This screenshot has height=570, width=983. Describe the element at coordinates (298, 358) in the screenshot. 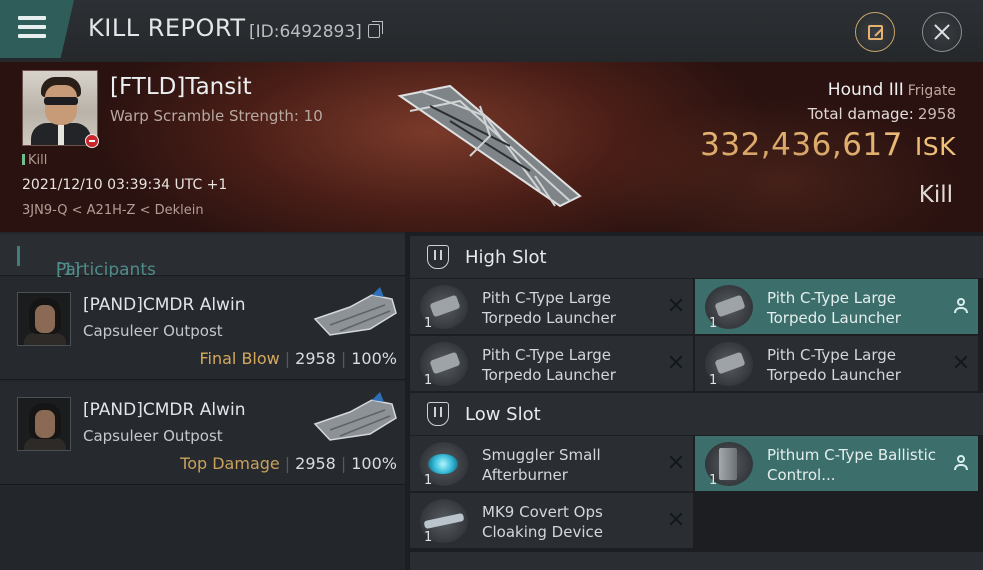

I see `participant-stats: Final Blow | 2958 | 100%` at that location.